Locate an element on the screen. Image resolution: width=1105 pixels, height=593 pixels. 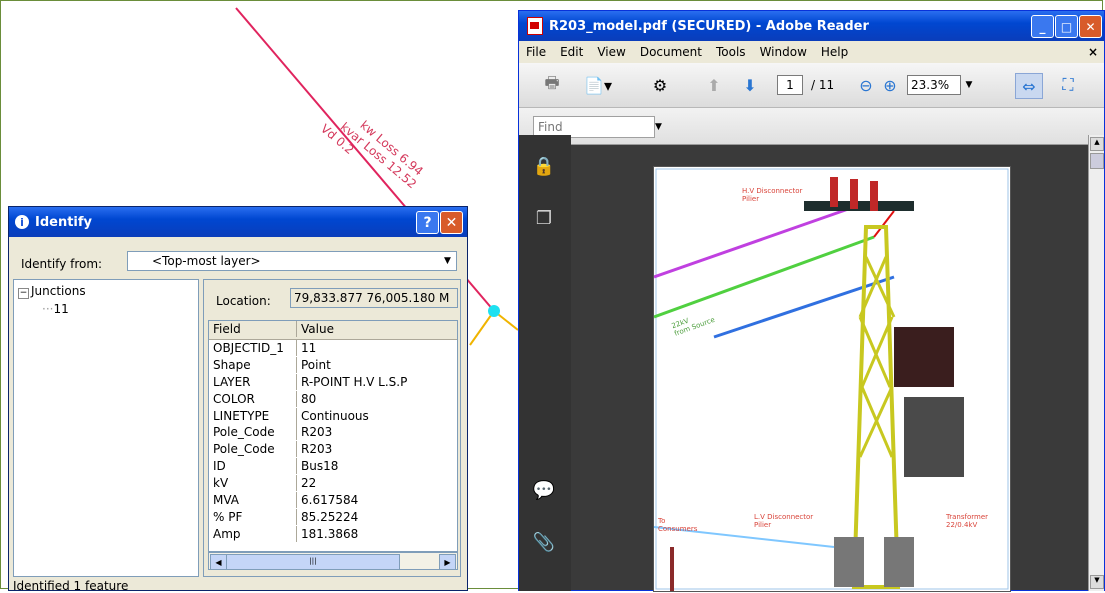
navigation-rail: 🔒 ❐ 💬 📎 is located at coordinates (545, 363).